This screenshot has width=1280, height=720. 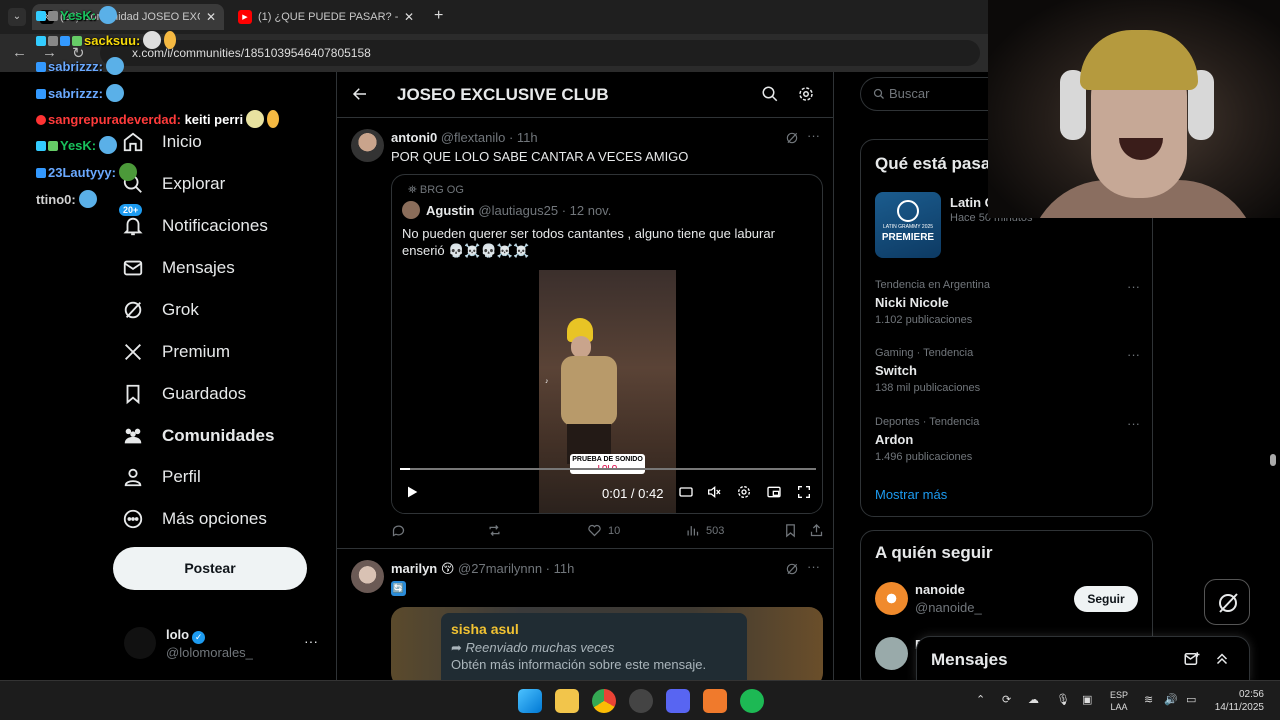 What do you see at coordinates (1192, 659) in the screenshot?
I see `new-message-icon` at bounding box center [1192, 659].